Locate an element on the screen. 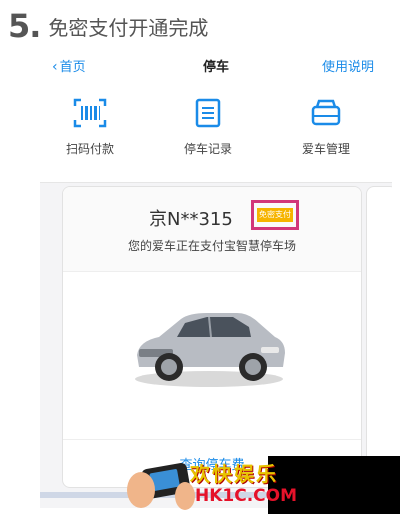  tool-car-manage: 爱车管理 is located at coordinates (326, 127).